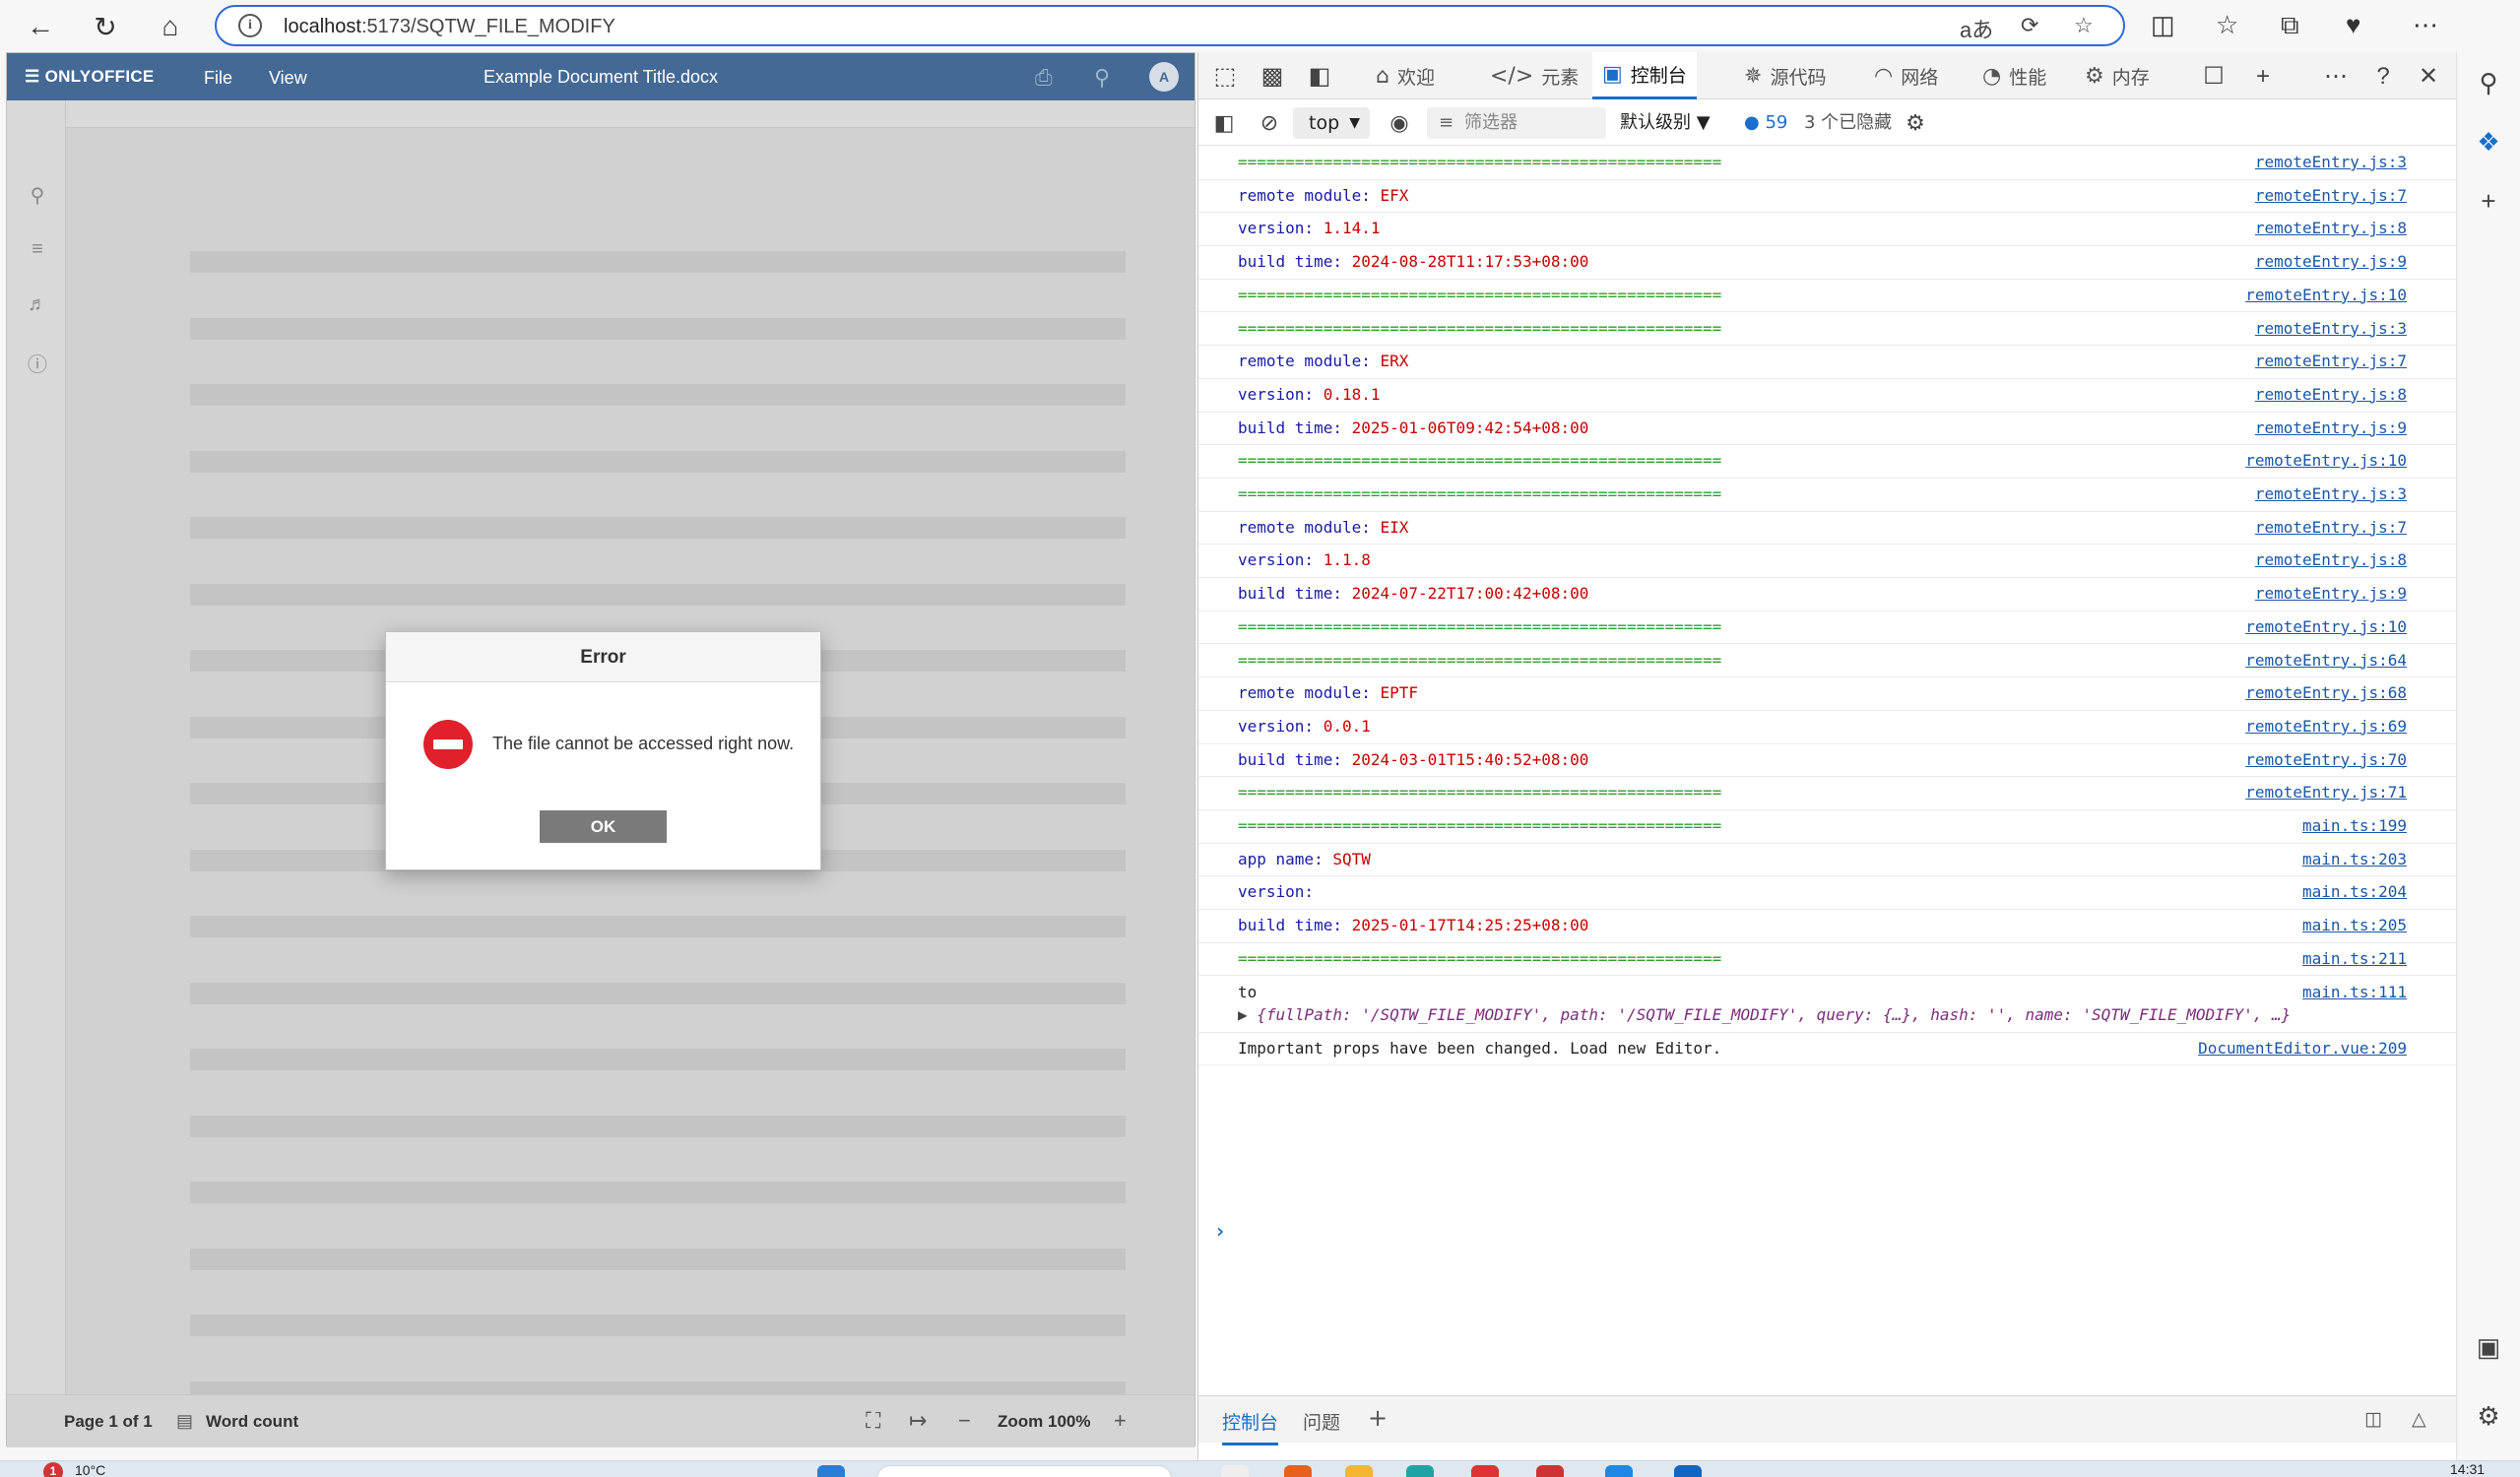 This screenshot has height=1477, width=2520. Describe the element at coordinates (2014, 75) in the screenshot. I see `devtools-tab: ◔ 性能` at that location.